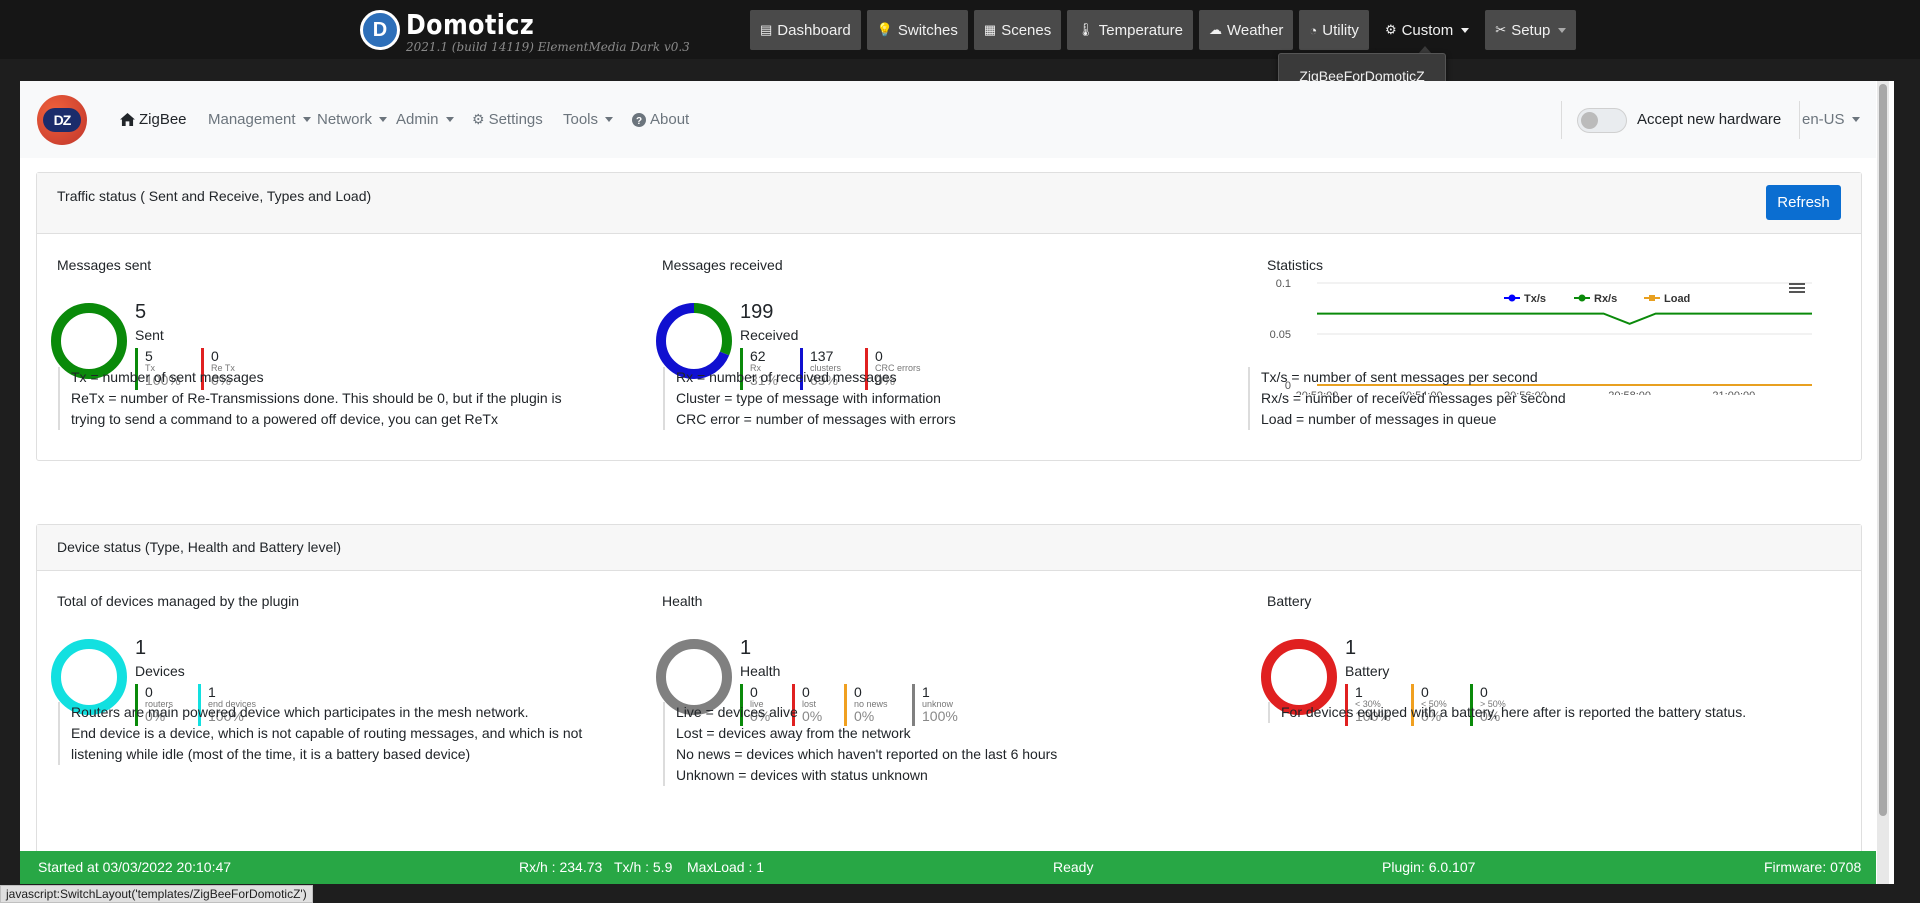 This screenshot has width=1920, height=903. Describe the element at coordinates (1677, 299) in the screenshot. I see `legend-label: Load` at that location.